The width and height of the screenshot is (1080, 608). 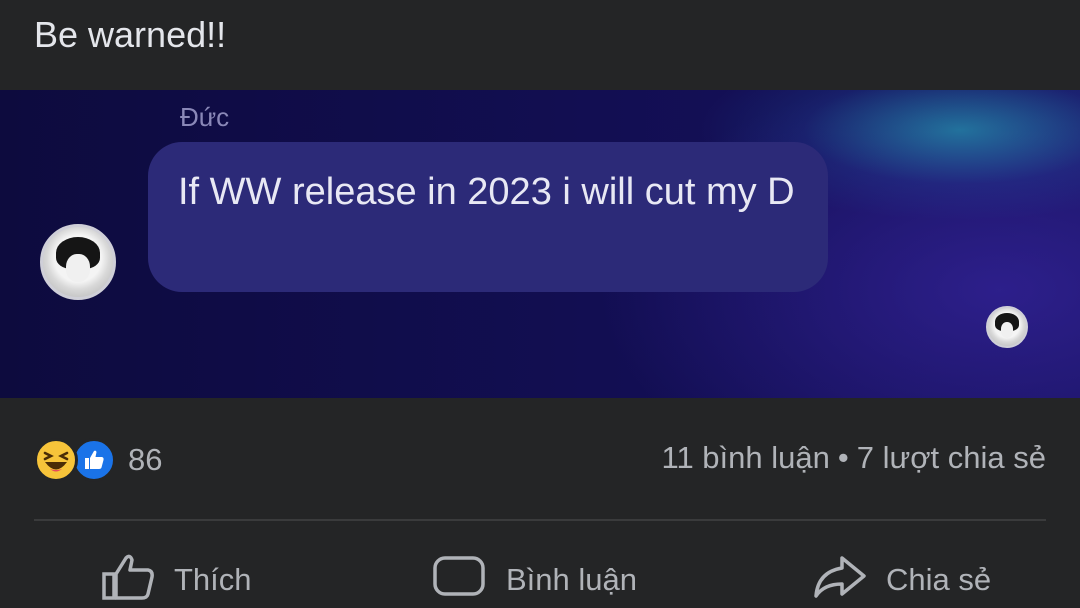 I want to click on share-icon, so click(x=840, y=580).